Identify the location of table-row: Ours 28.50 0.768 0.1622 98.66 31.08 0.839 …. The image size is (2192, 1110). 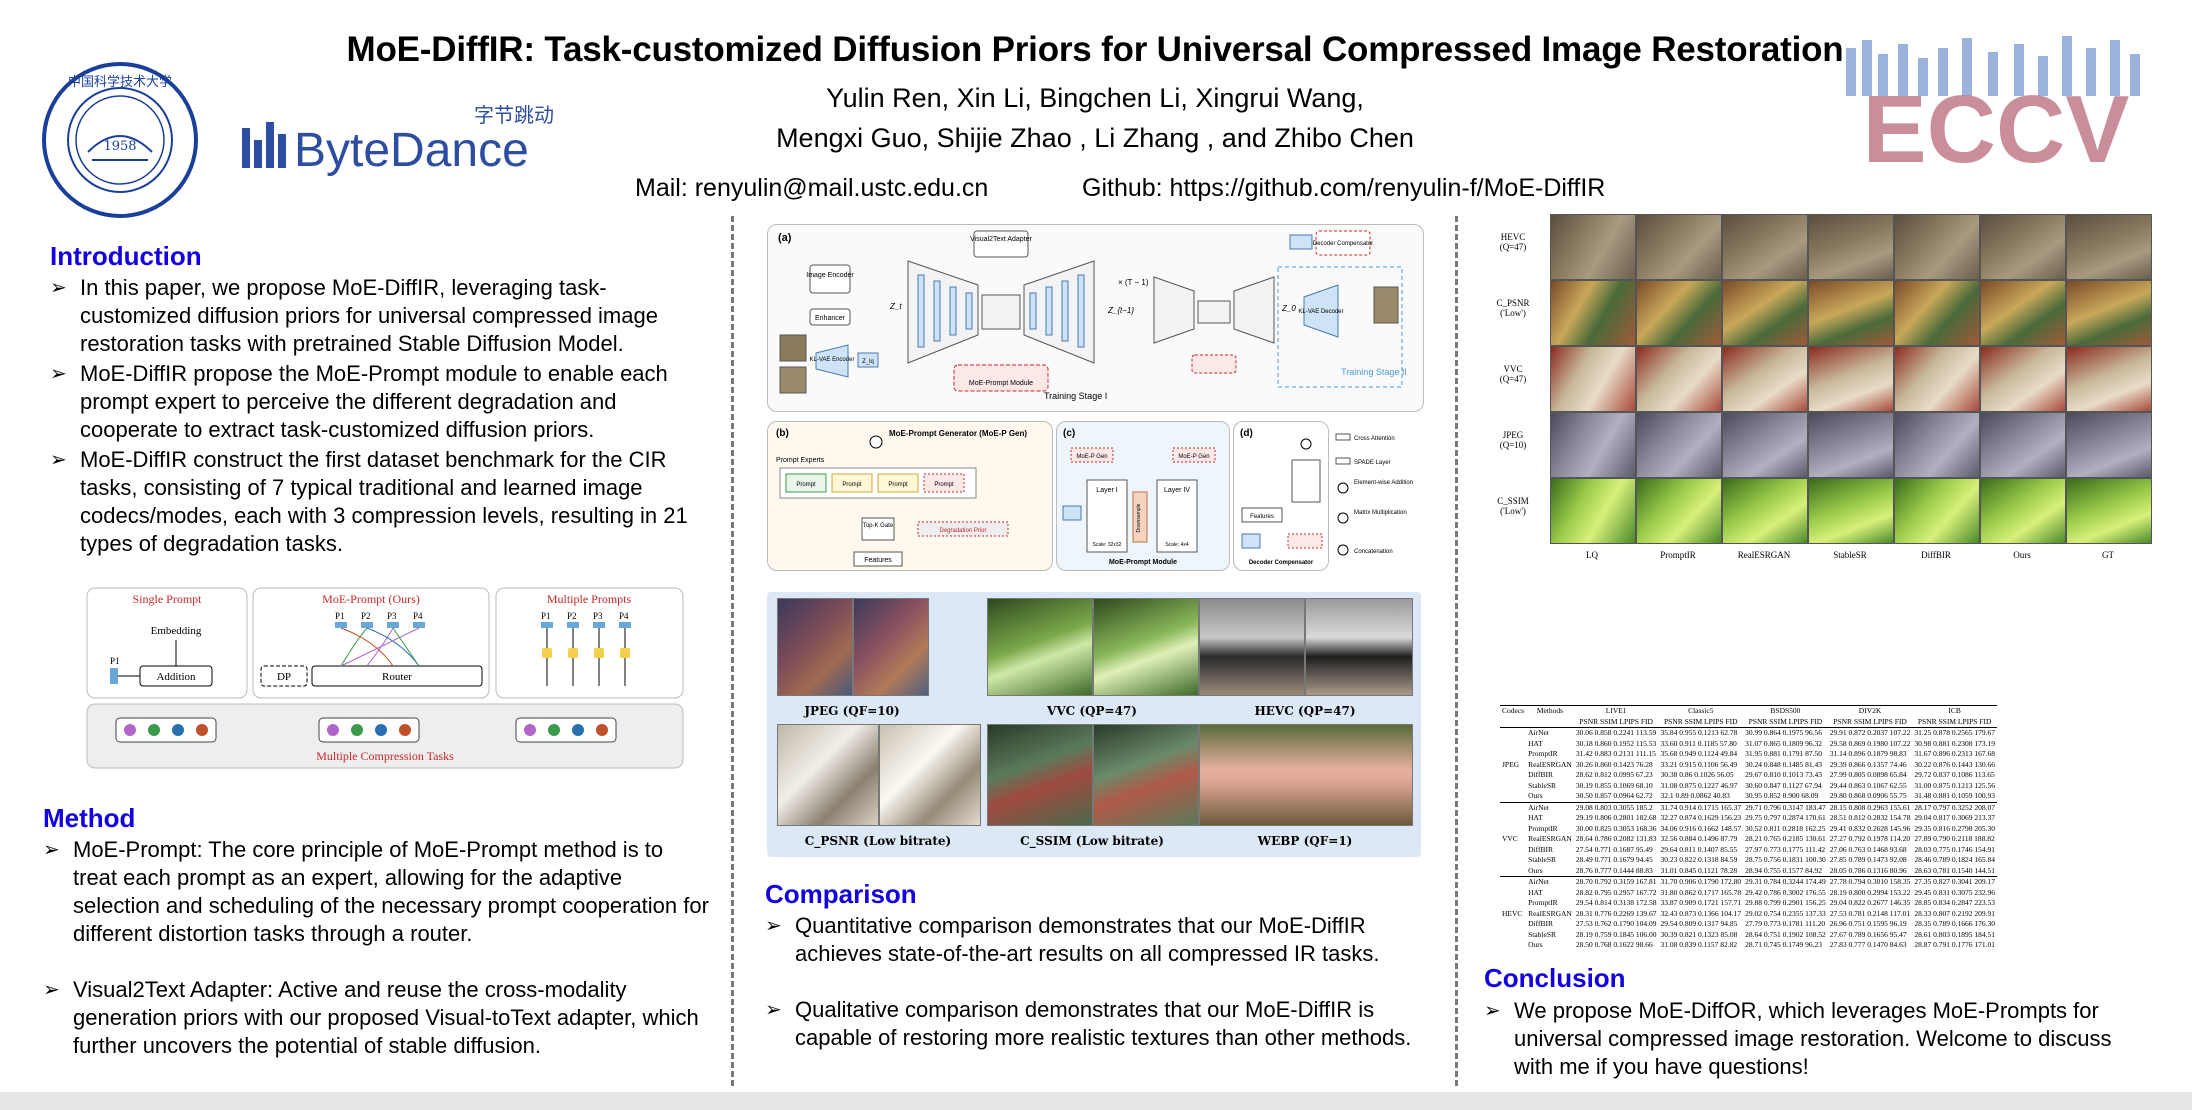
(1748, 945).